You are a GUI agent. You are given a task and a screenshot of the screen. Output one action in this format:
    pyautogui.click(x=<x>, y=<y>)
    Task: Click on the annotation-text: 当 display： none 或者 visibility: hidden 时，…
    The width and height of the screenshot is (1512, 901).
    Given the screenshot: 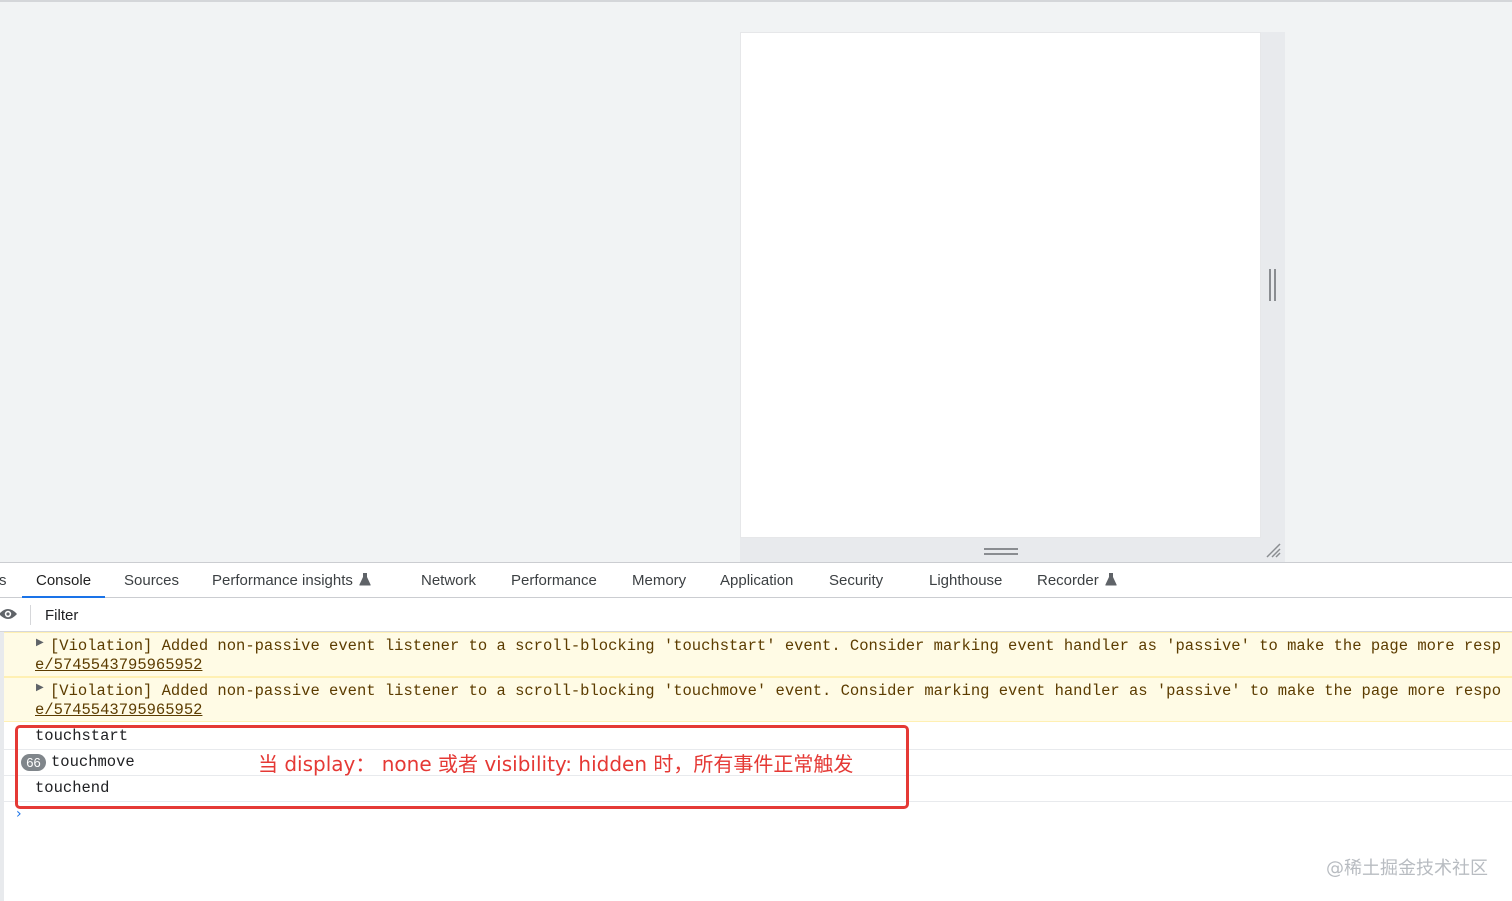 What is the action you would take?
    pyautogui.click(x=556, y=764)
    